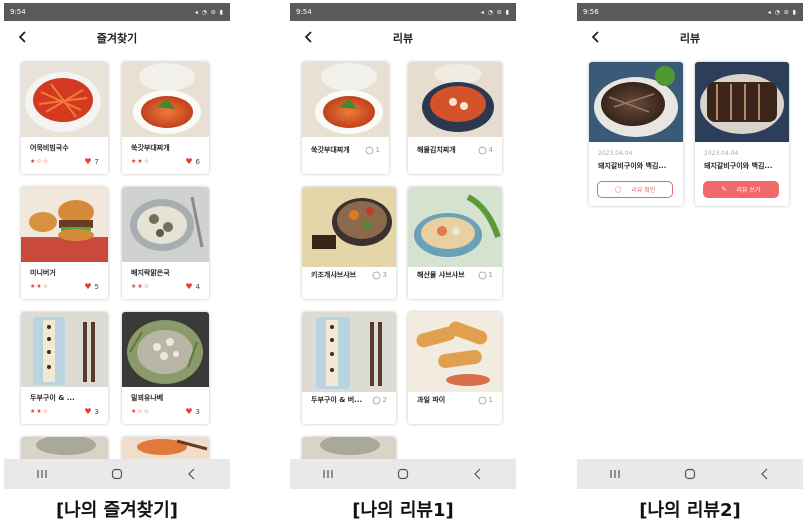 The width and height of the screenshot is (807, 531). I want to click on favorite-card: 쑥갓부대찌개 ★★☆ ♥ 6, so click(165, 118).